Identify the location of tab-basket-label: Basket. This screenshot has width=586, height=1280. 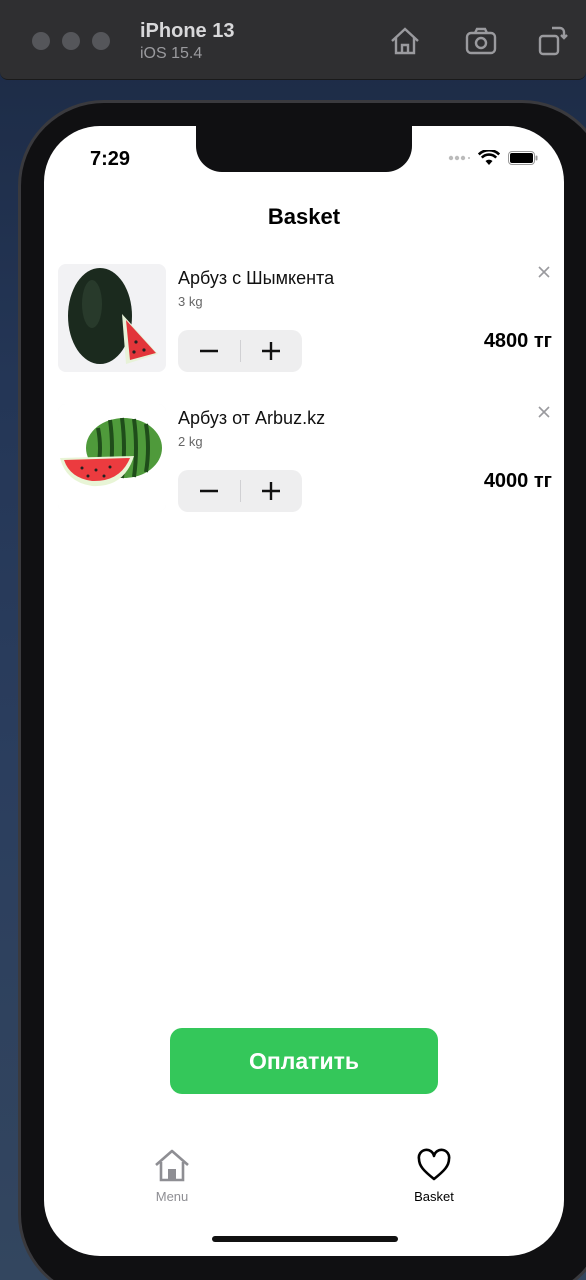
(434, 1196).